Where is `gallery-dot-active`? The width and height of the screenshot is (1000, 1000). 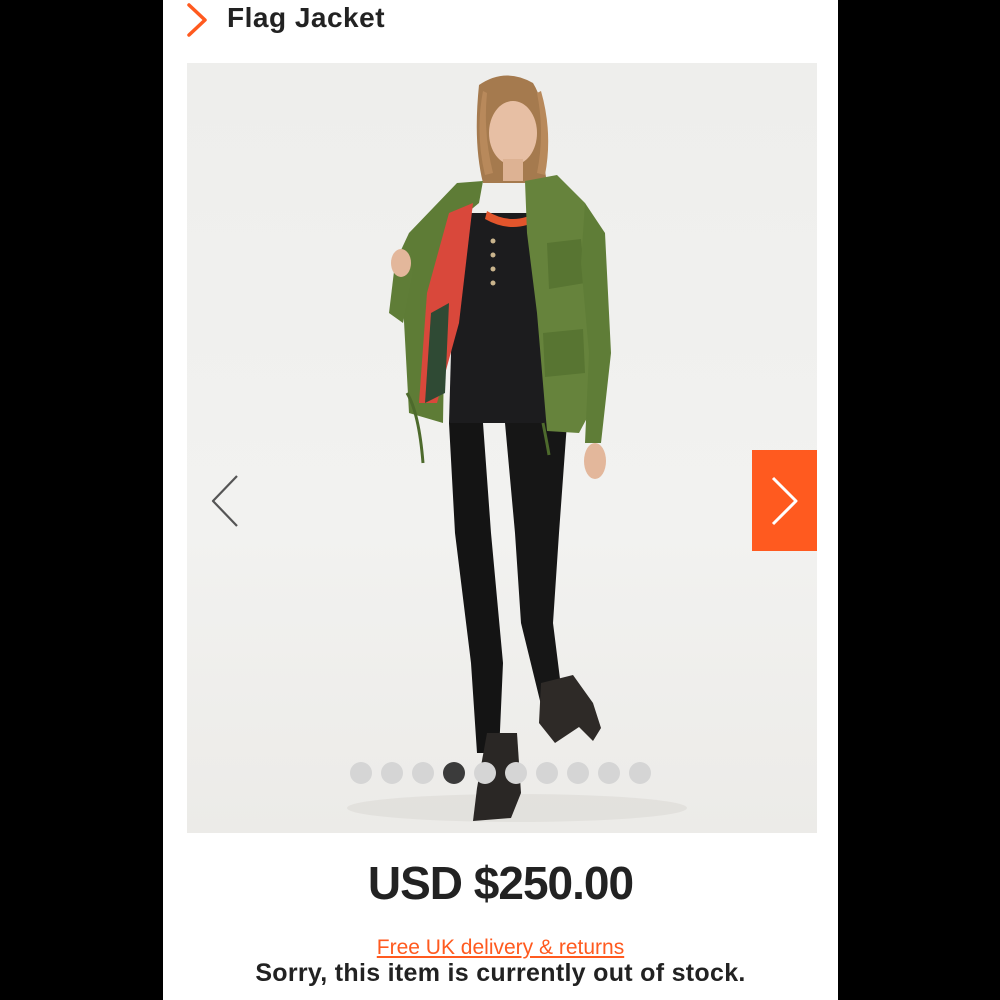
gallery-dot-active is located at coordinates (454, 773).